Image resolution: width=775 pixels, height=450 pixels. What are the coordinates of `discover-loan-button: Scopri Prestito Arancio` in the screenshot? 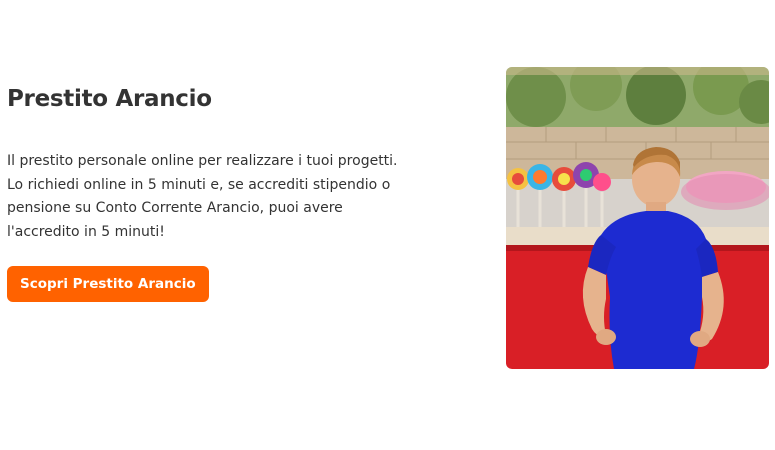 It's located at (108, 284).